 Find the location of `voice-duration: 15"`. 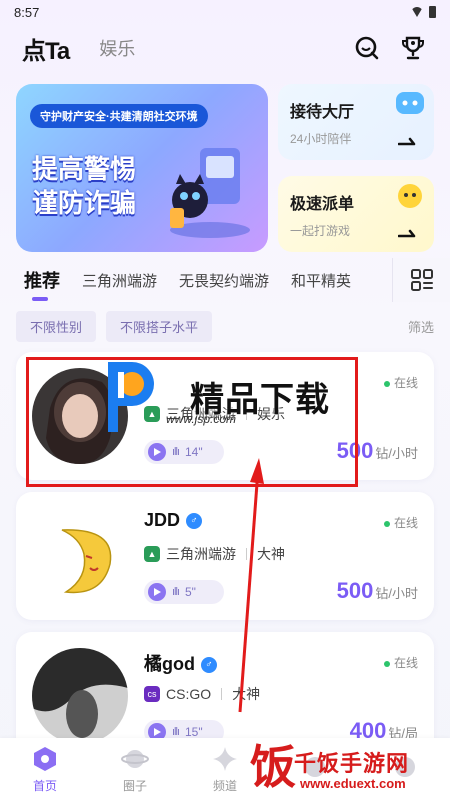

voice-duration: 15" is located at coordinates (194, 732).